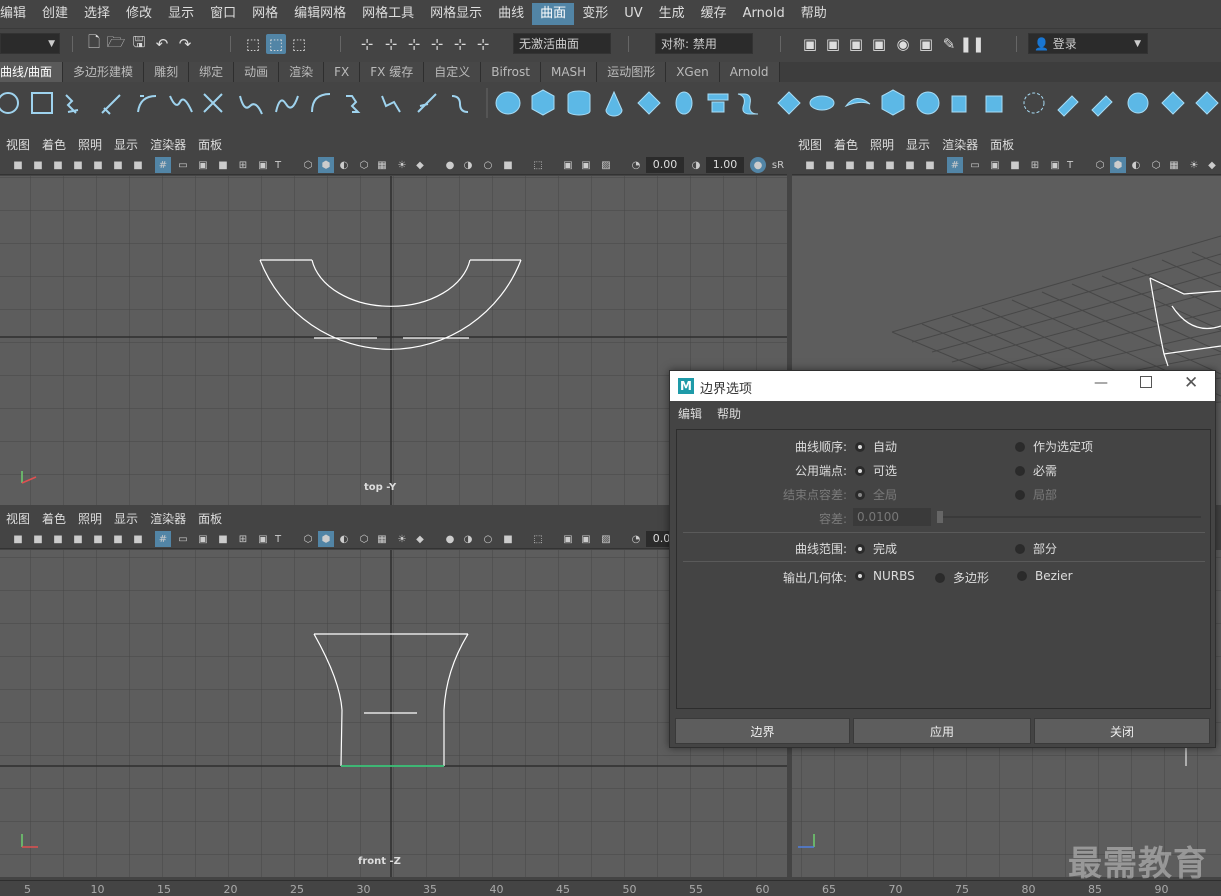 This screenshot has width=1221, height=896. Describe the element at coordinates (223, 539) in the screenshot. I see `gate-mask-icon: ■` at that location.